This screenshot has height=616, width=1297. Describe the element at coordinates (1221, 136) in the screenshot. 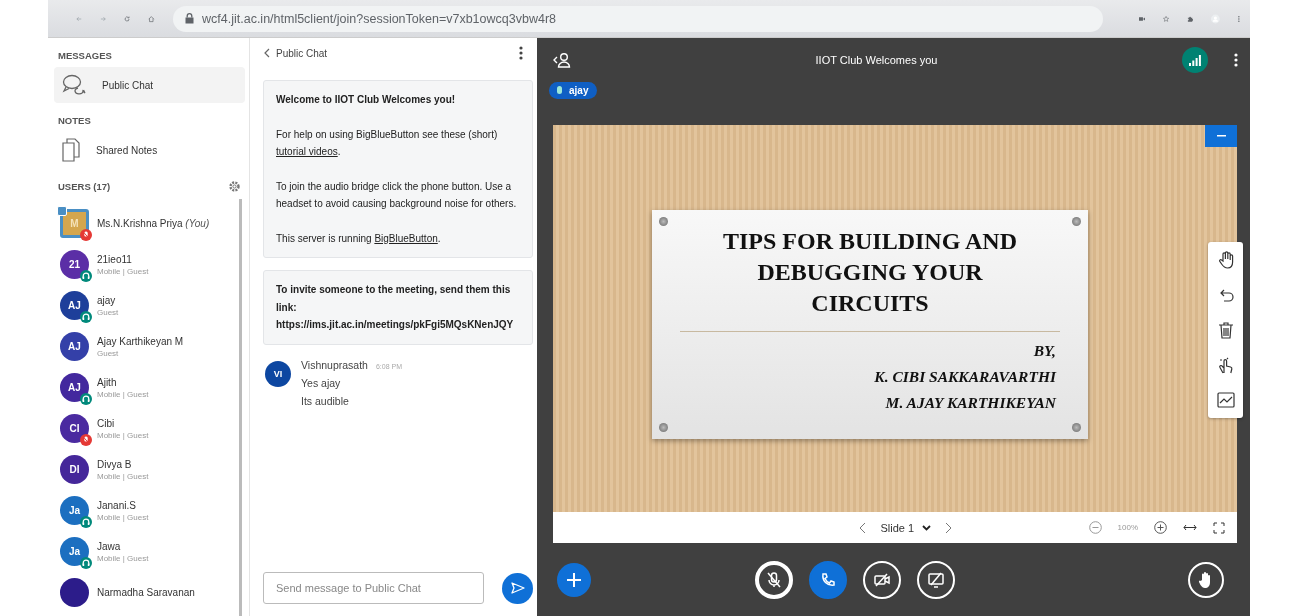

I see `minus-icon` at that location.